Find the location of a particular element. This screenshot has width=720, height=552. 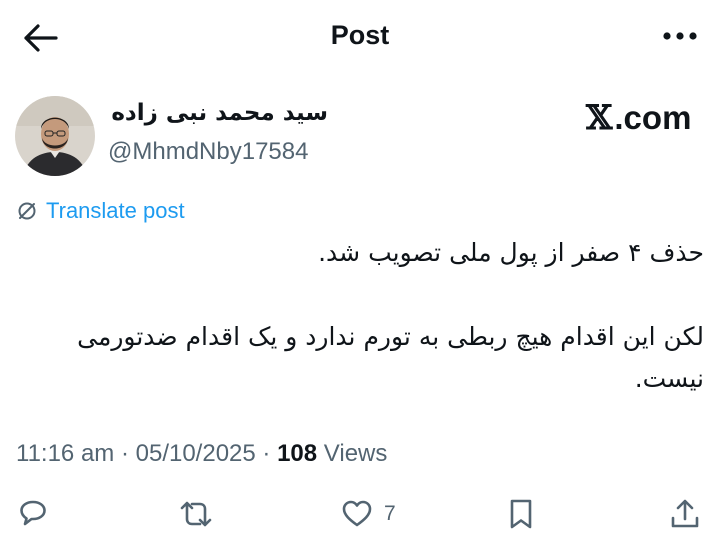

share-icon is located at coordinates (685, 513).